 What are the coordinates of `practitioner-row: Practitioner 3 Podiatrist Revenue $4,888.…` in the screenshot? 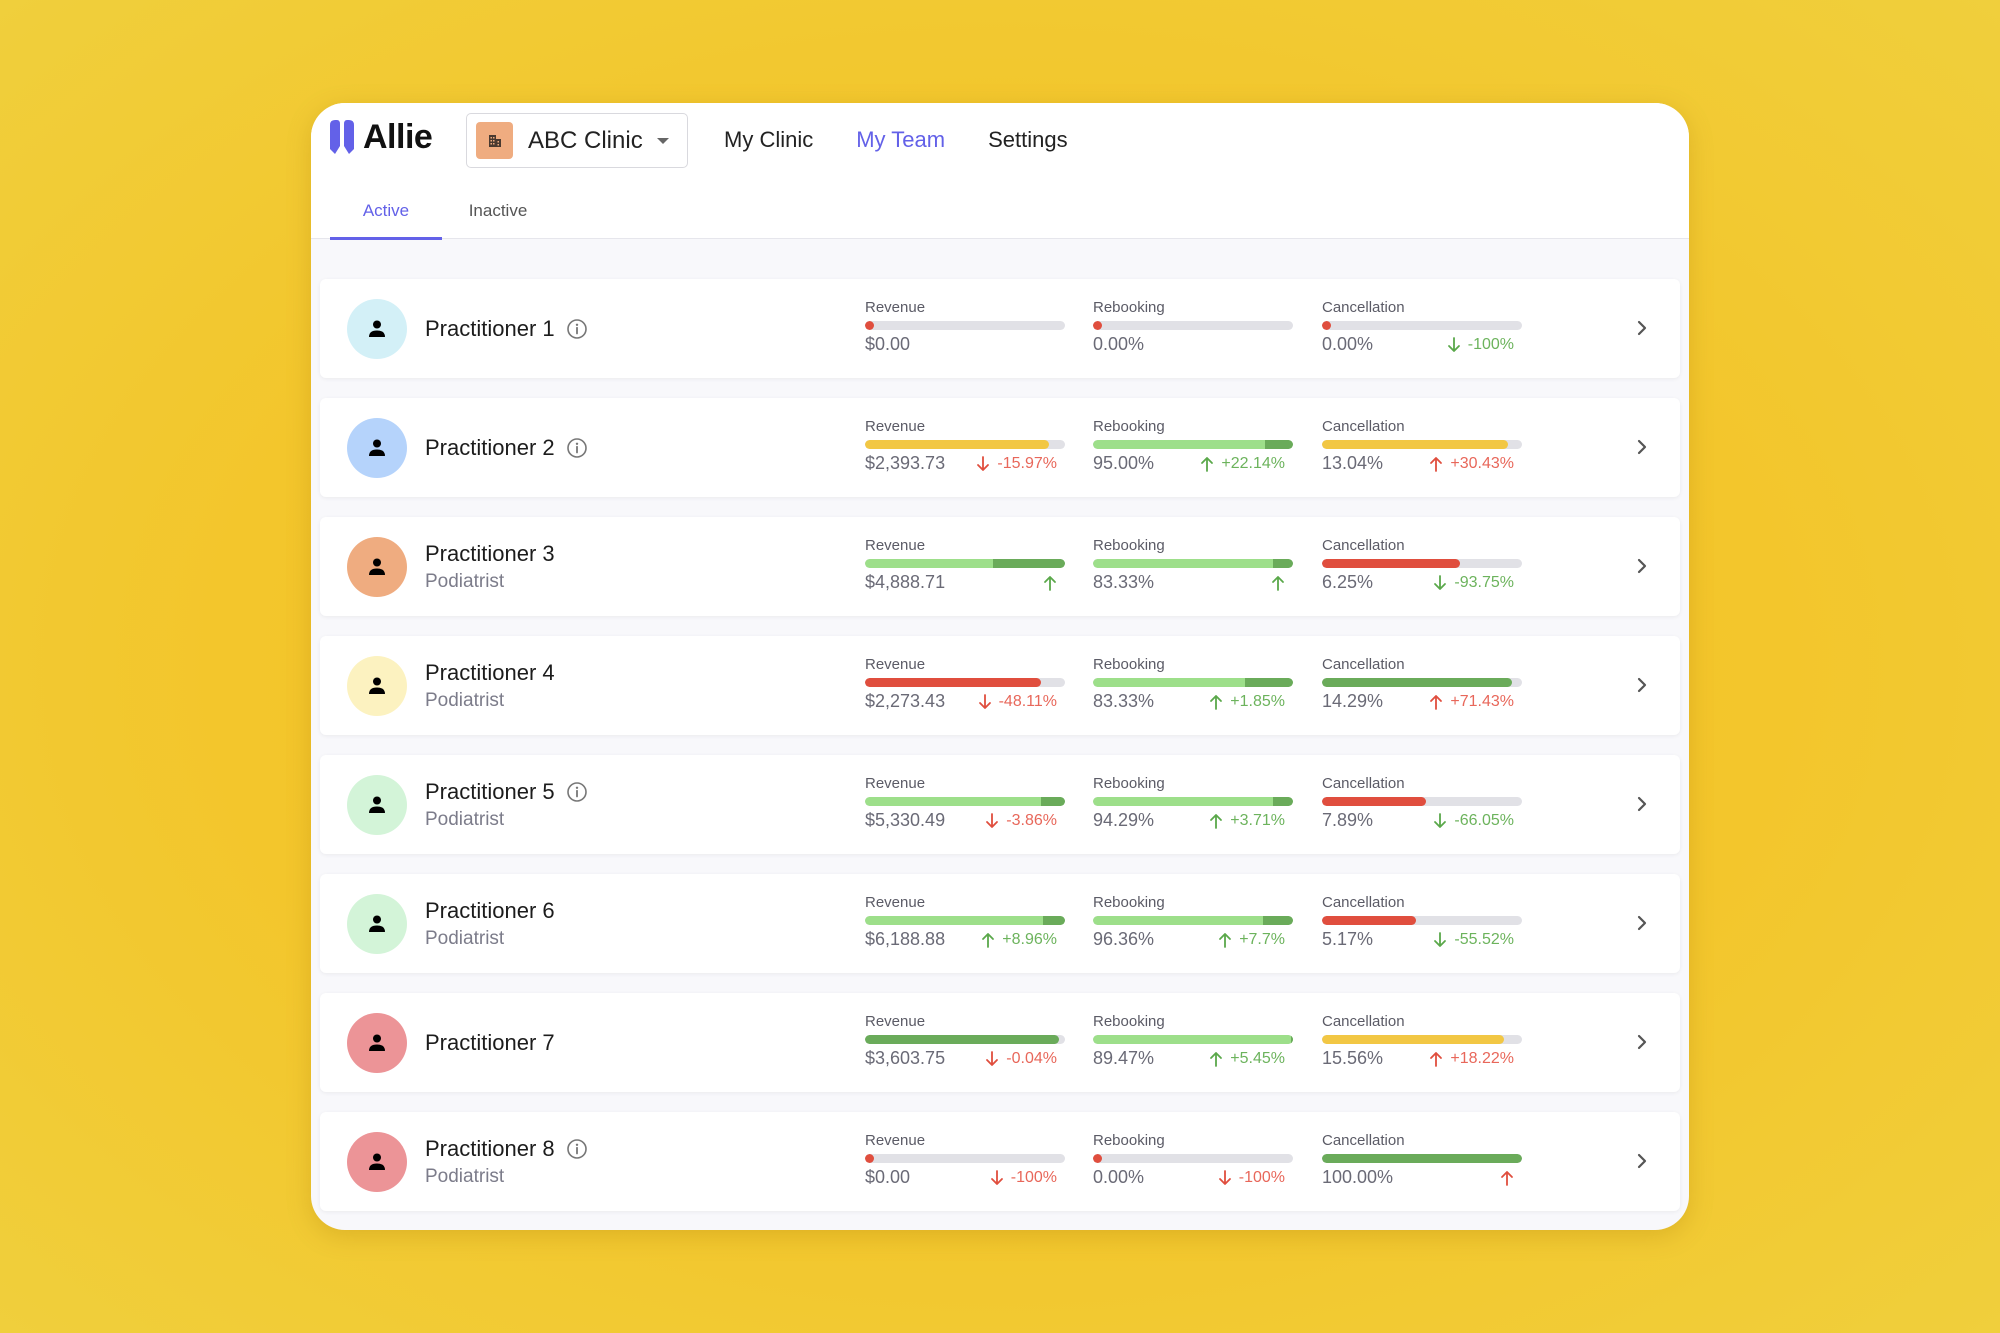 It's located at (1000, 566).